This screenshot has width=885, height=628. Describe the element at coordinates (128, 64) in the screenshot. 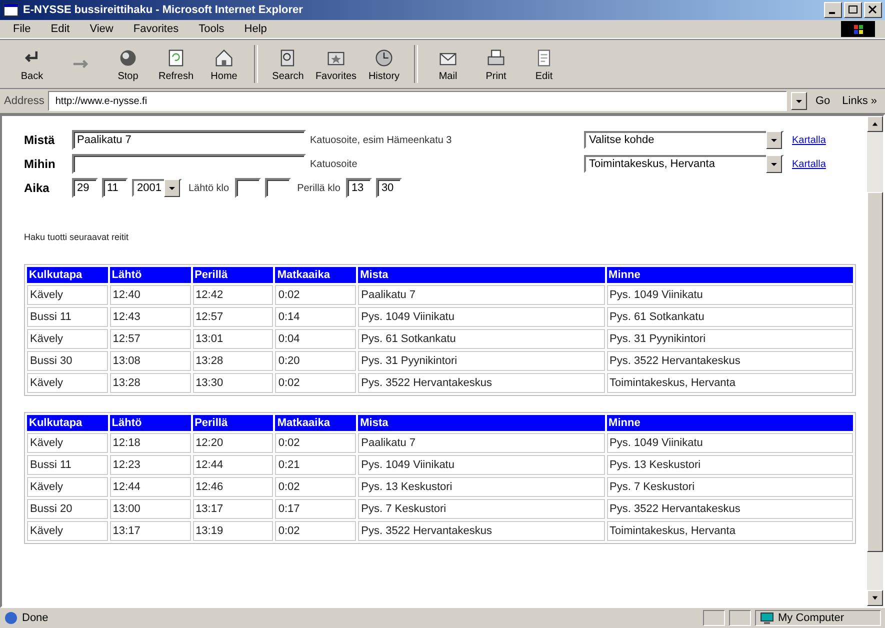

I see `toolbar-button: Stop` at that location.